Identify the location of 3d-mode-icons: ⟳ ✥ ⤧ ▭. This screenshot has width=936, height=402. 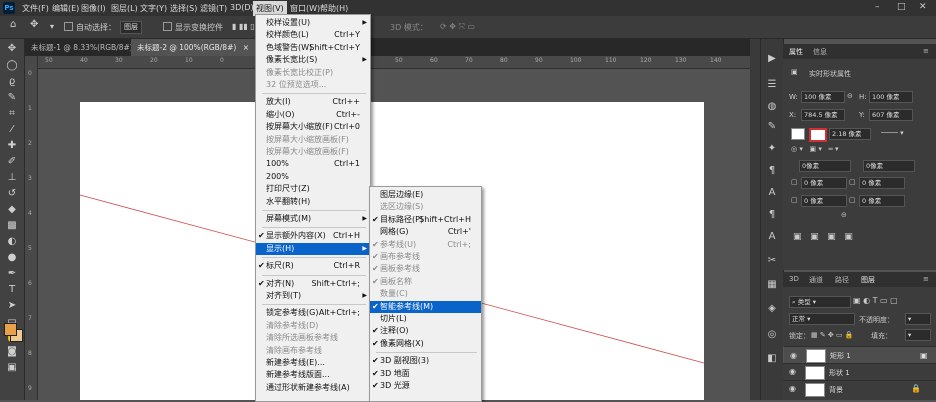
(457, 27).